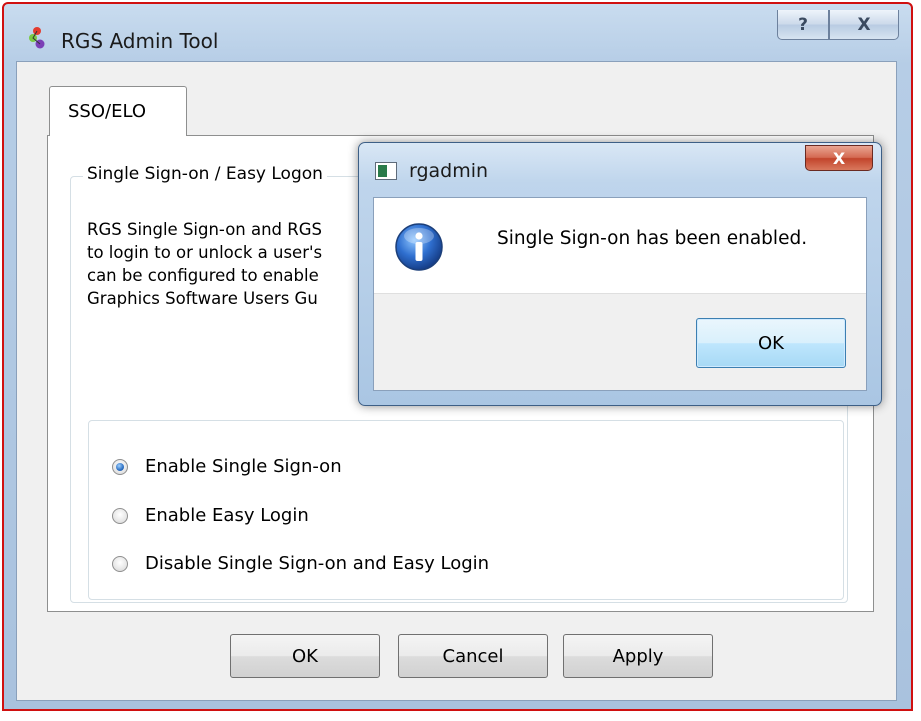 The image size is (921, 721). I want to click on dialog-message: Single Sign-on has been enabled., so click(652, 238).